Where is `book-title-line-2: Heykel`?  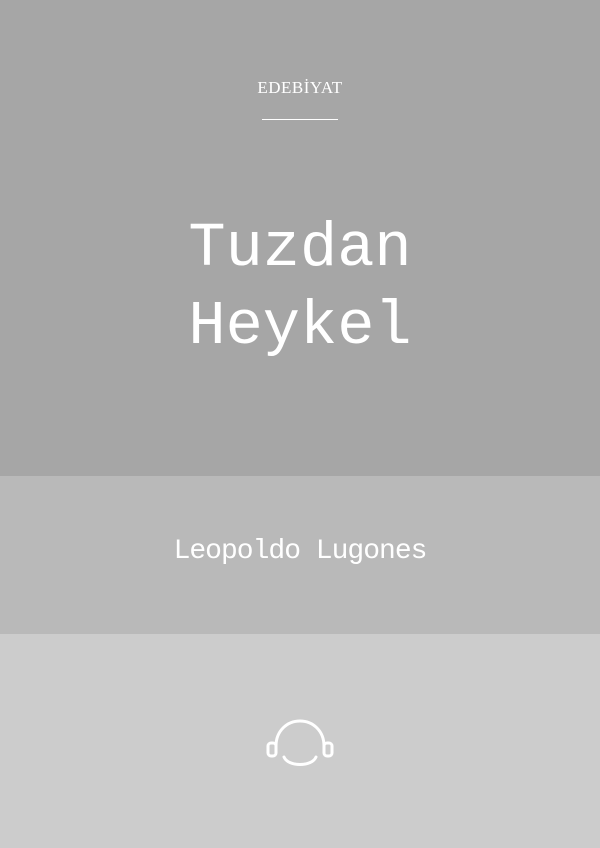 book-title-line-2: Heykel is located at coordinates (300, 326).